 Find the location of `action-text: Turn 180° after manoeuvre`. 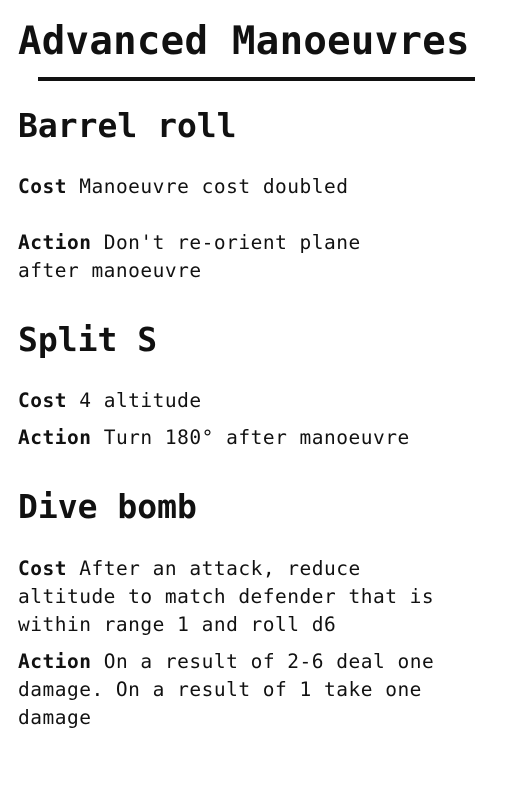

action-text: Turn 180° after manoeuvre is located at coordinates (256, 437).